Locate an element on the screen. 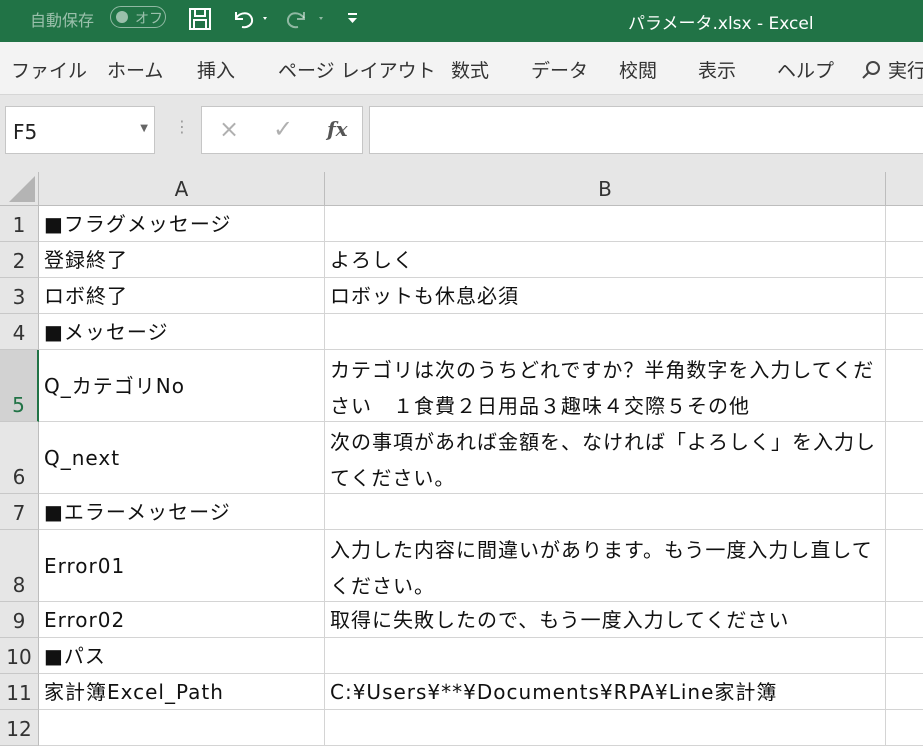 This screenshot has width=923, height=746. formula-bar: F5 ▼ ⋮ × ✓ fx is located at coordinates (461, 135).